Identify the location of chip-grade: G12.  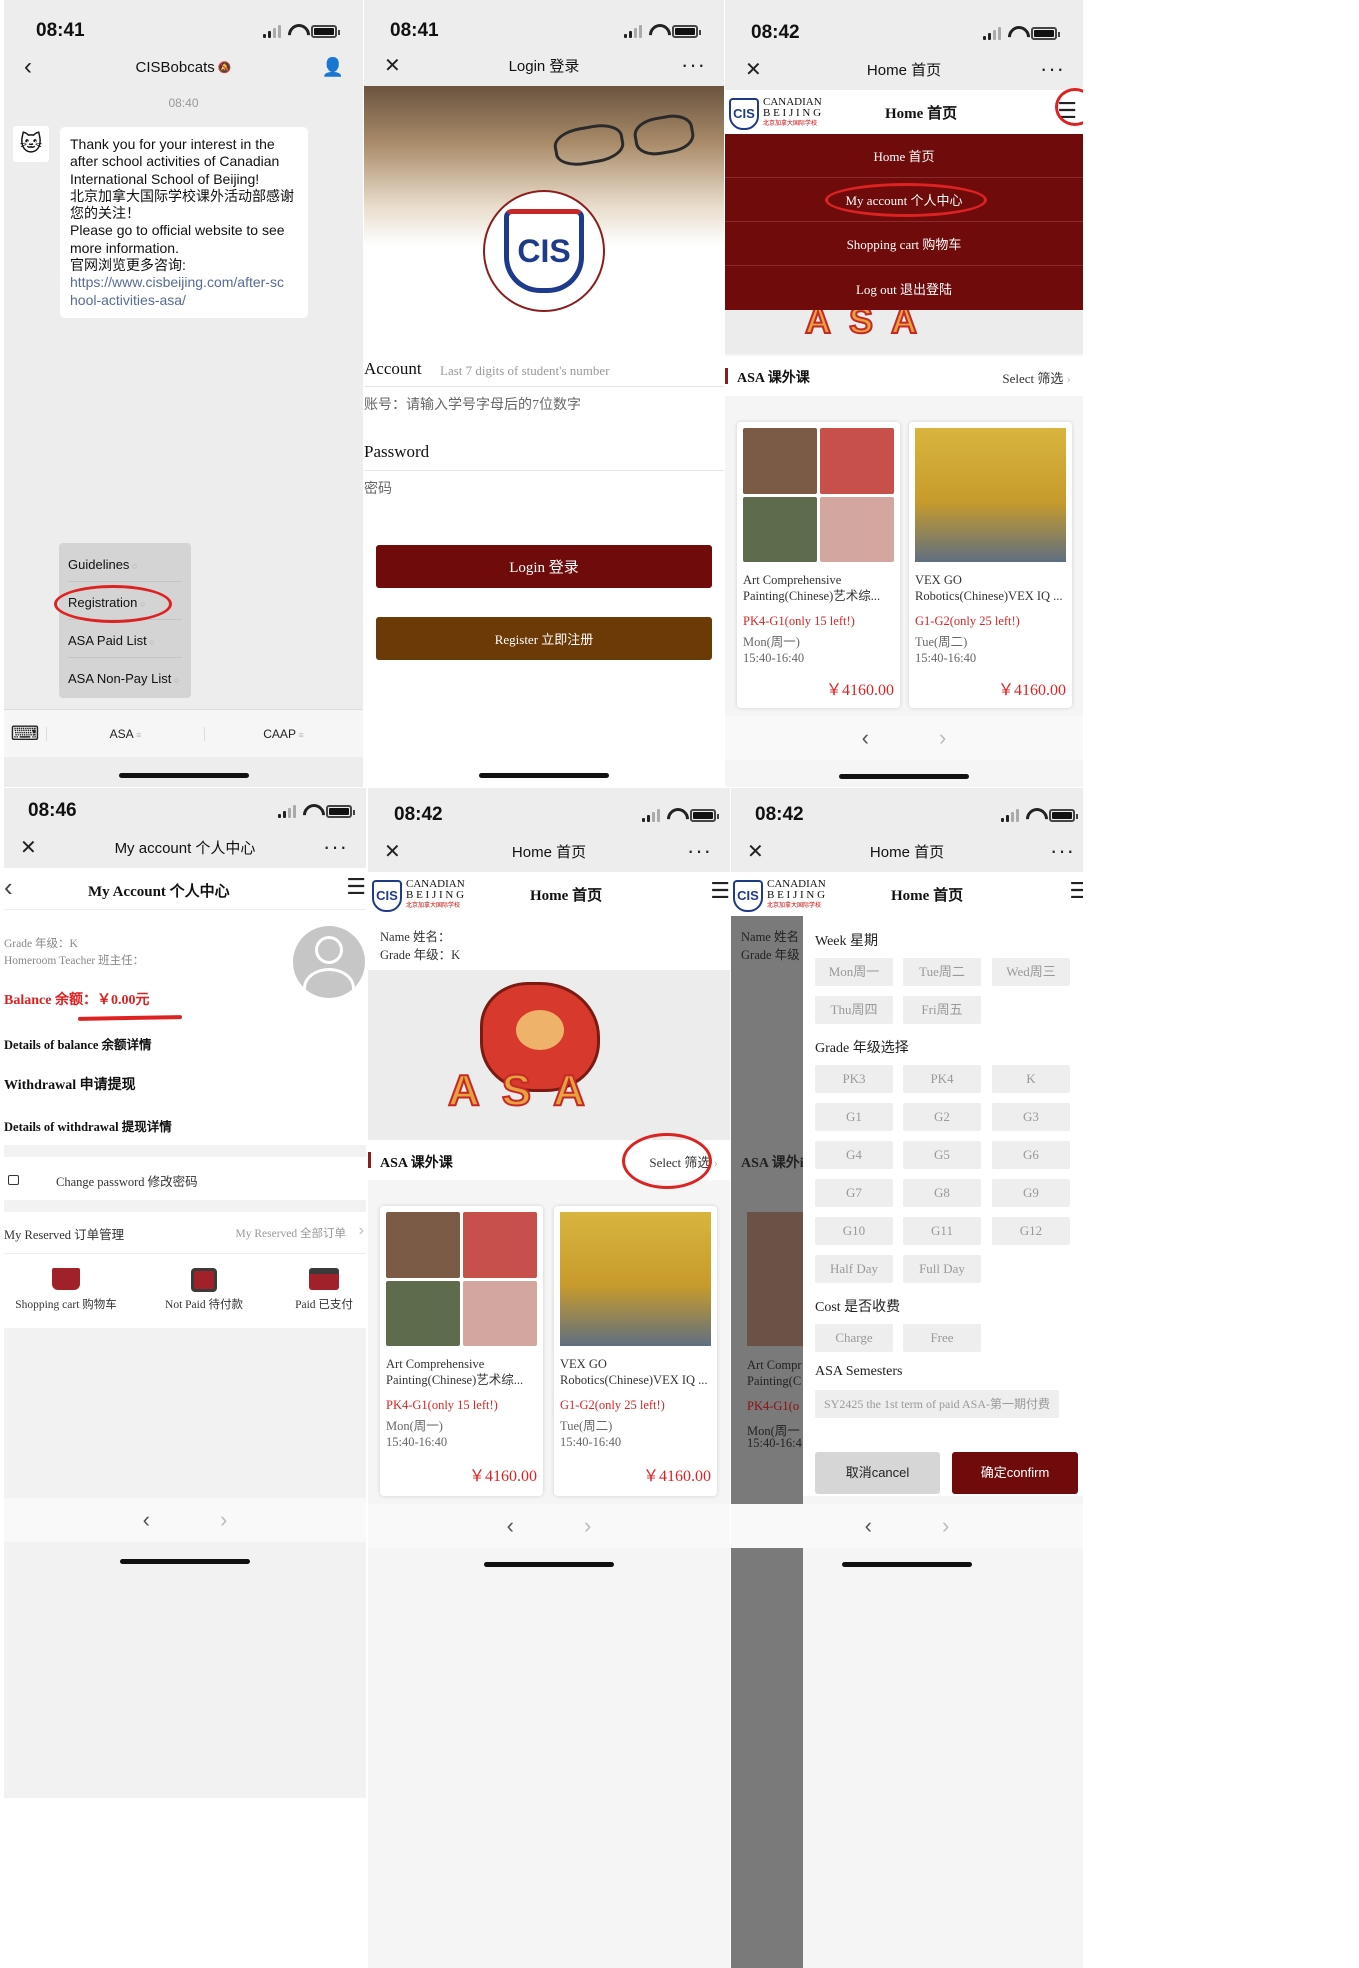
(1031, 1231).